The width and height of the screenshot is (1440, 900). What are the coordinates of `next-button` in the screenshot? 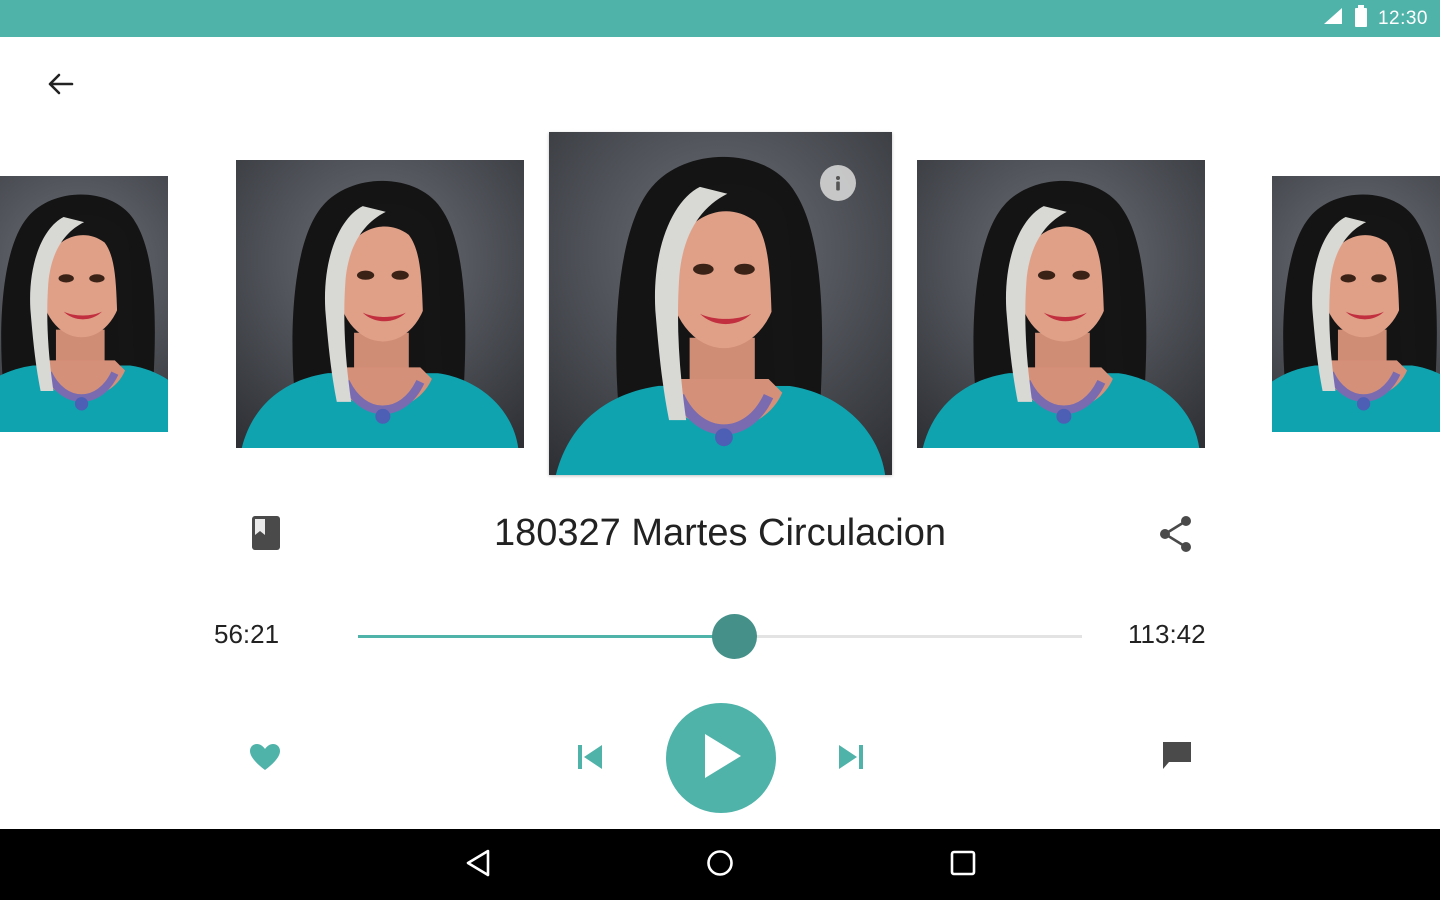 It's located at (851, 759).